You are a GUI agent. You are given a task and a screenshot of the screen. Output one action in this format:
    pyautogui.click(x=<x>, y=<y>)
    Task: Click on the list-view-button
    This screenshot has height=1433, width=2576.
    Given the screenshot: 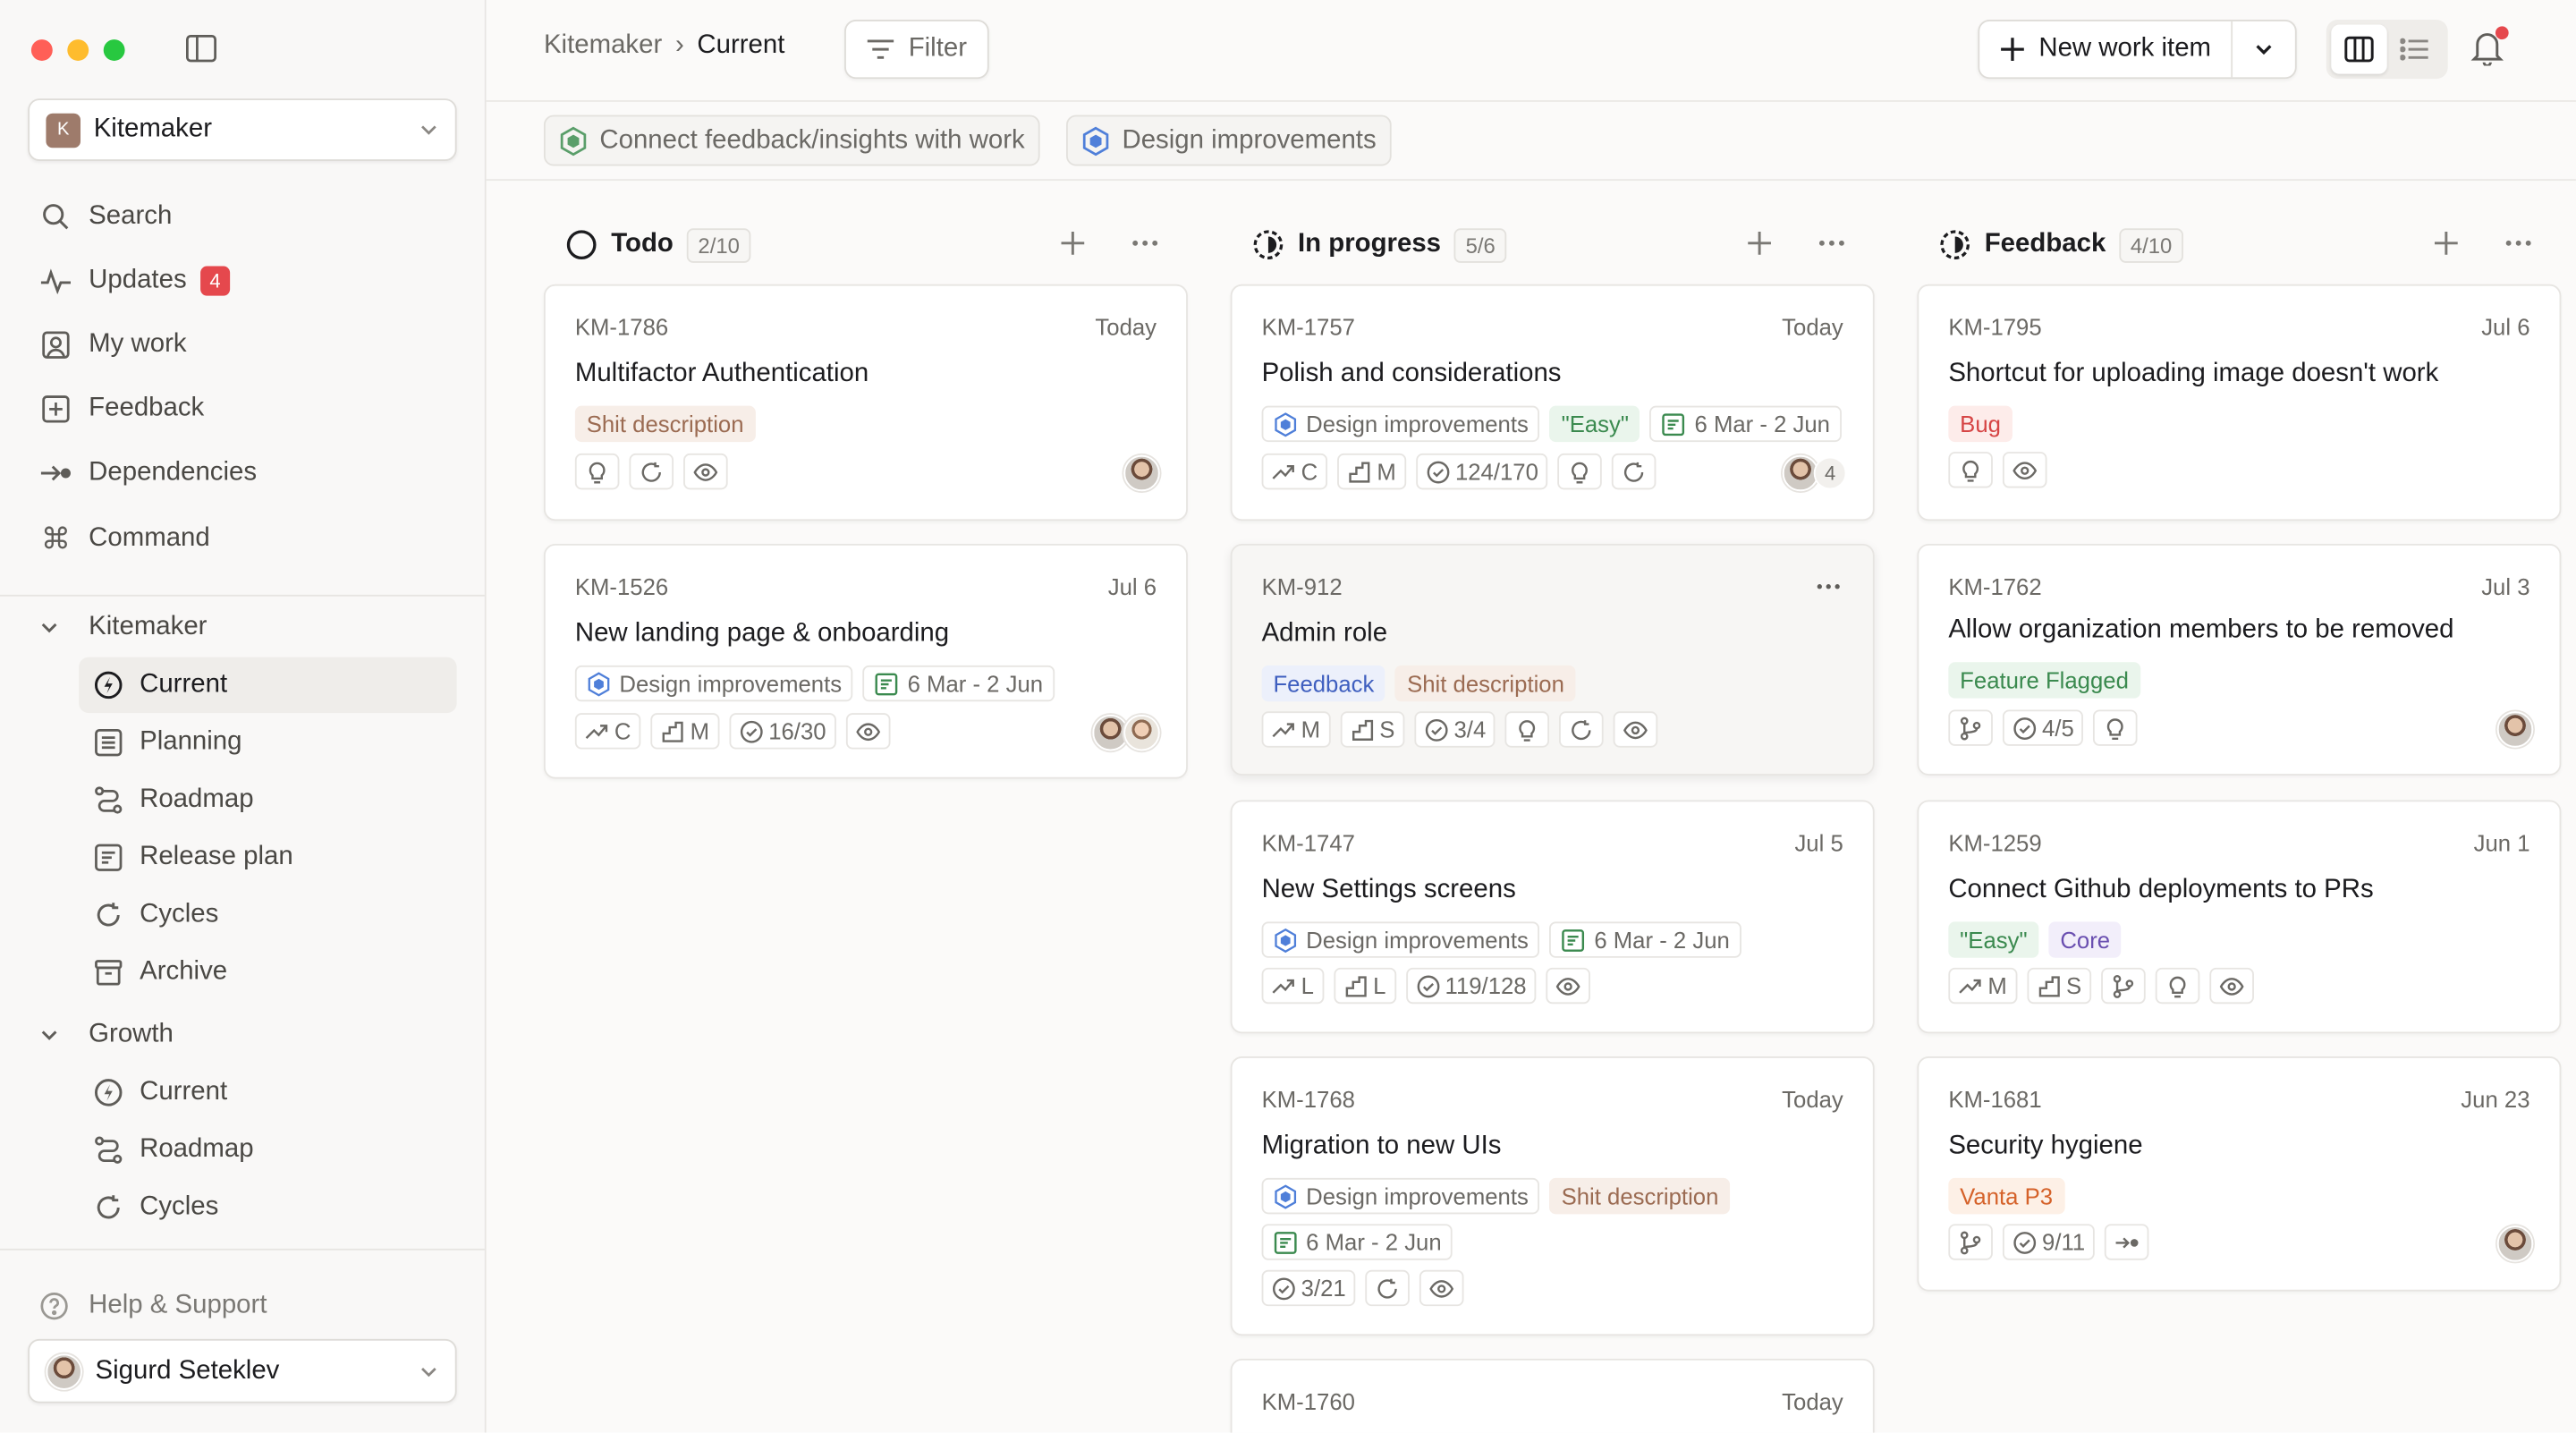 What is the action you would take?
    pyautogui.click(x=2415, y=49)
    